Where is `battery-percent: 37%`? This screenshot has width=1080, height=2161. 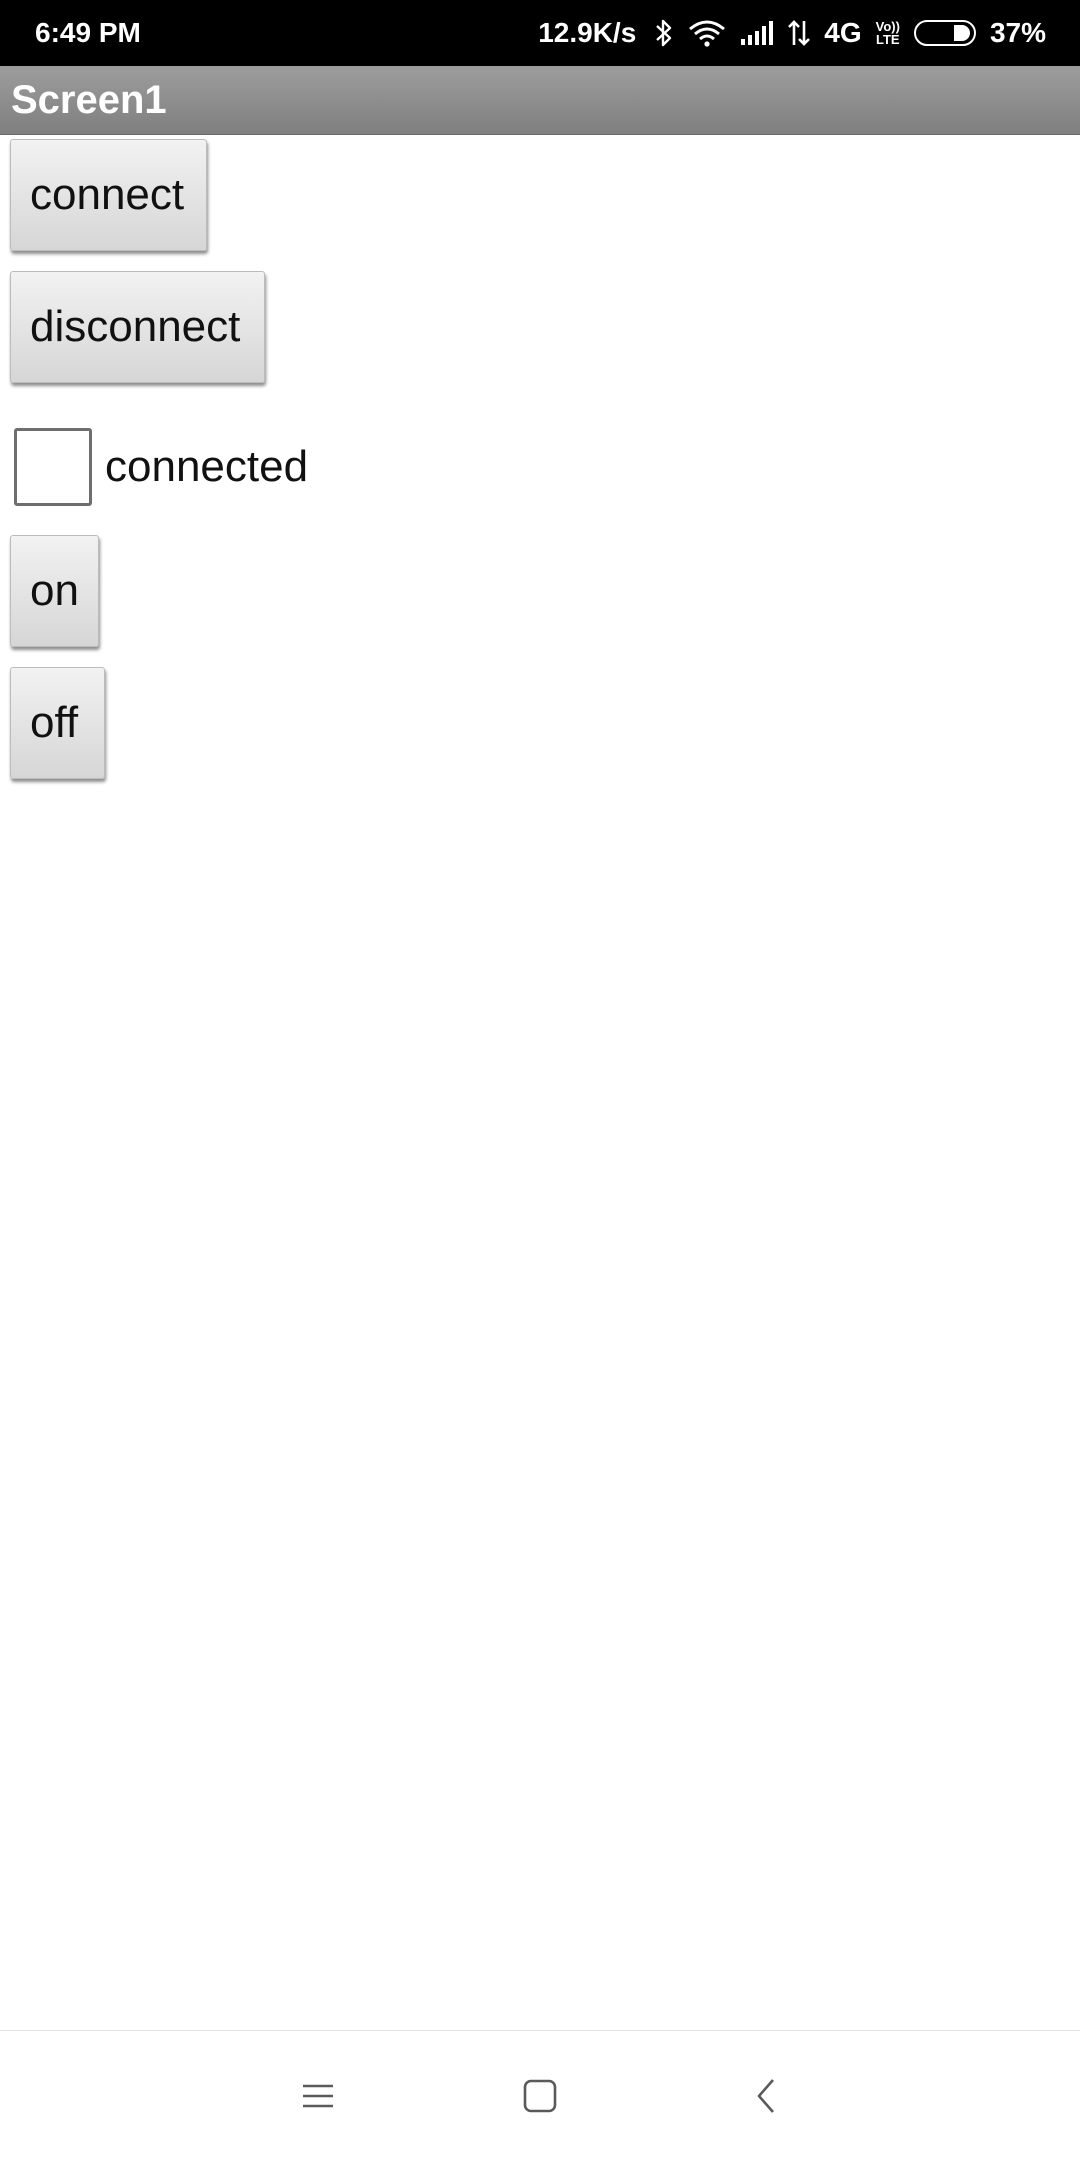 battery-percent: 37% is located at coordinates (1017, 32).